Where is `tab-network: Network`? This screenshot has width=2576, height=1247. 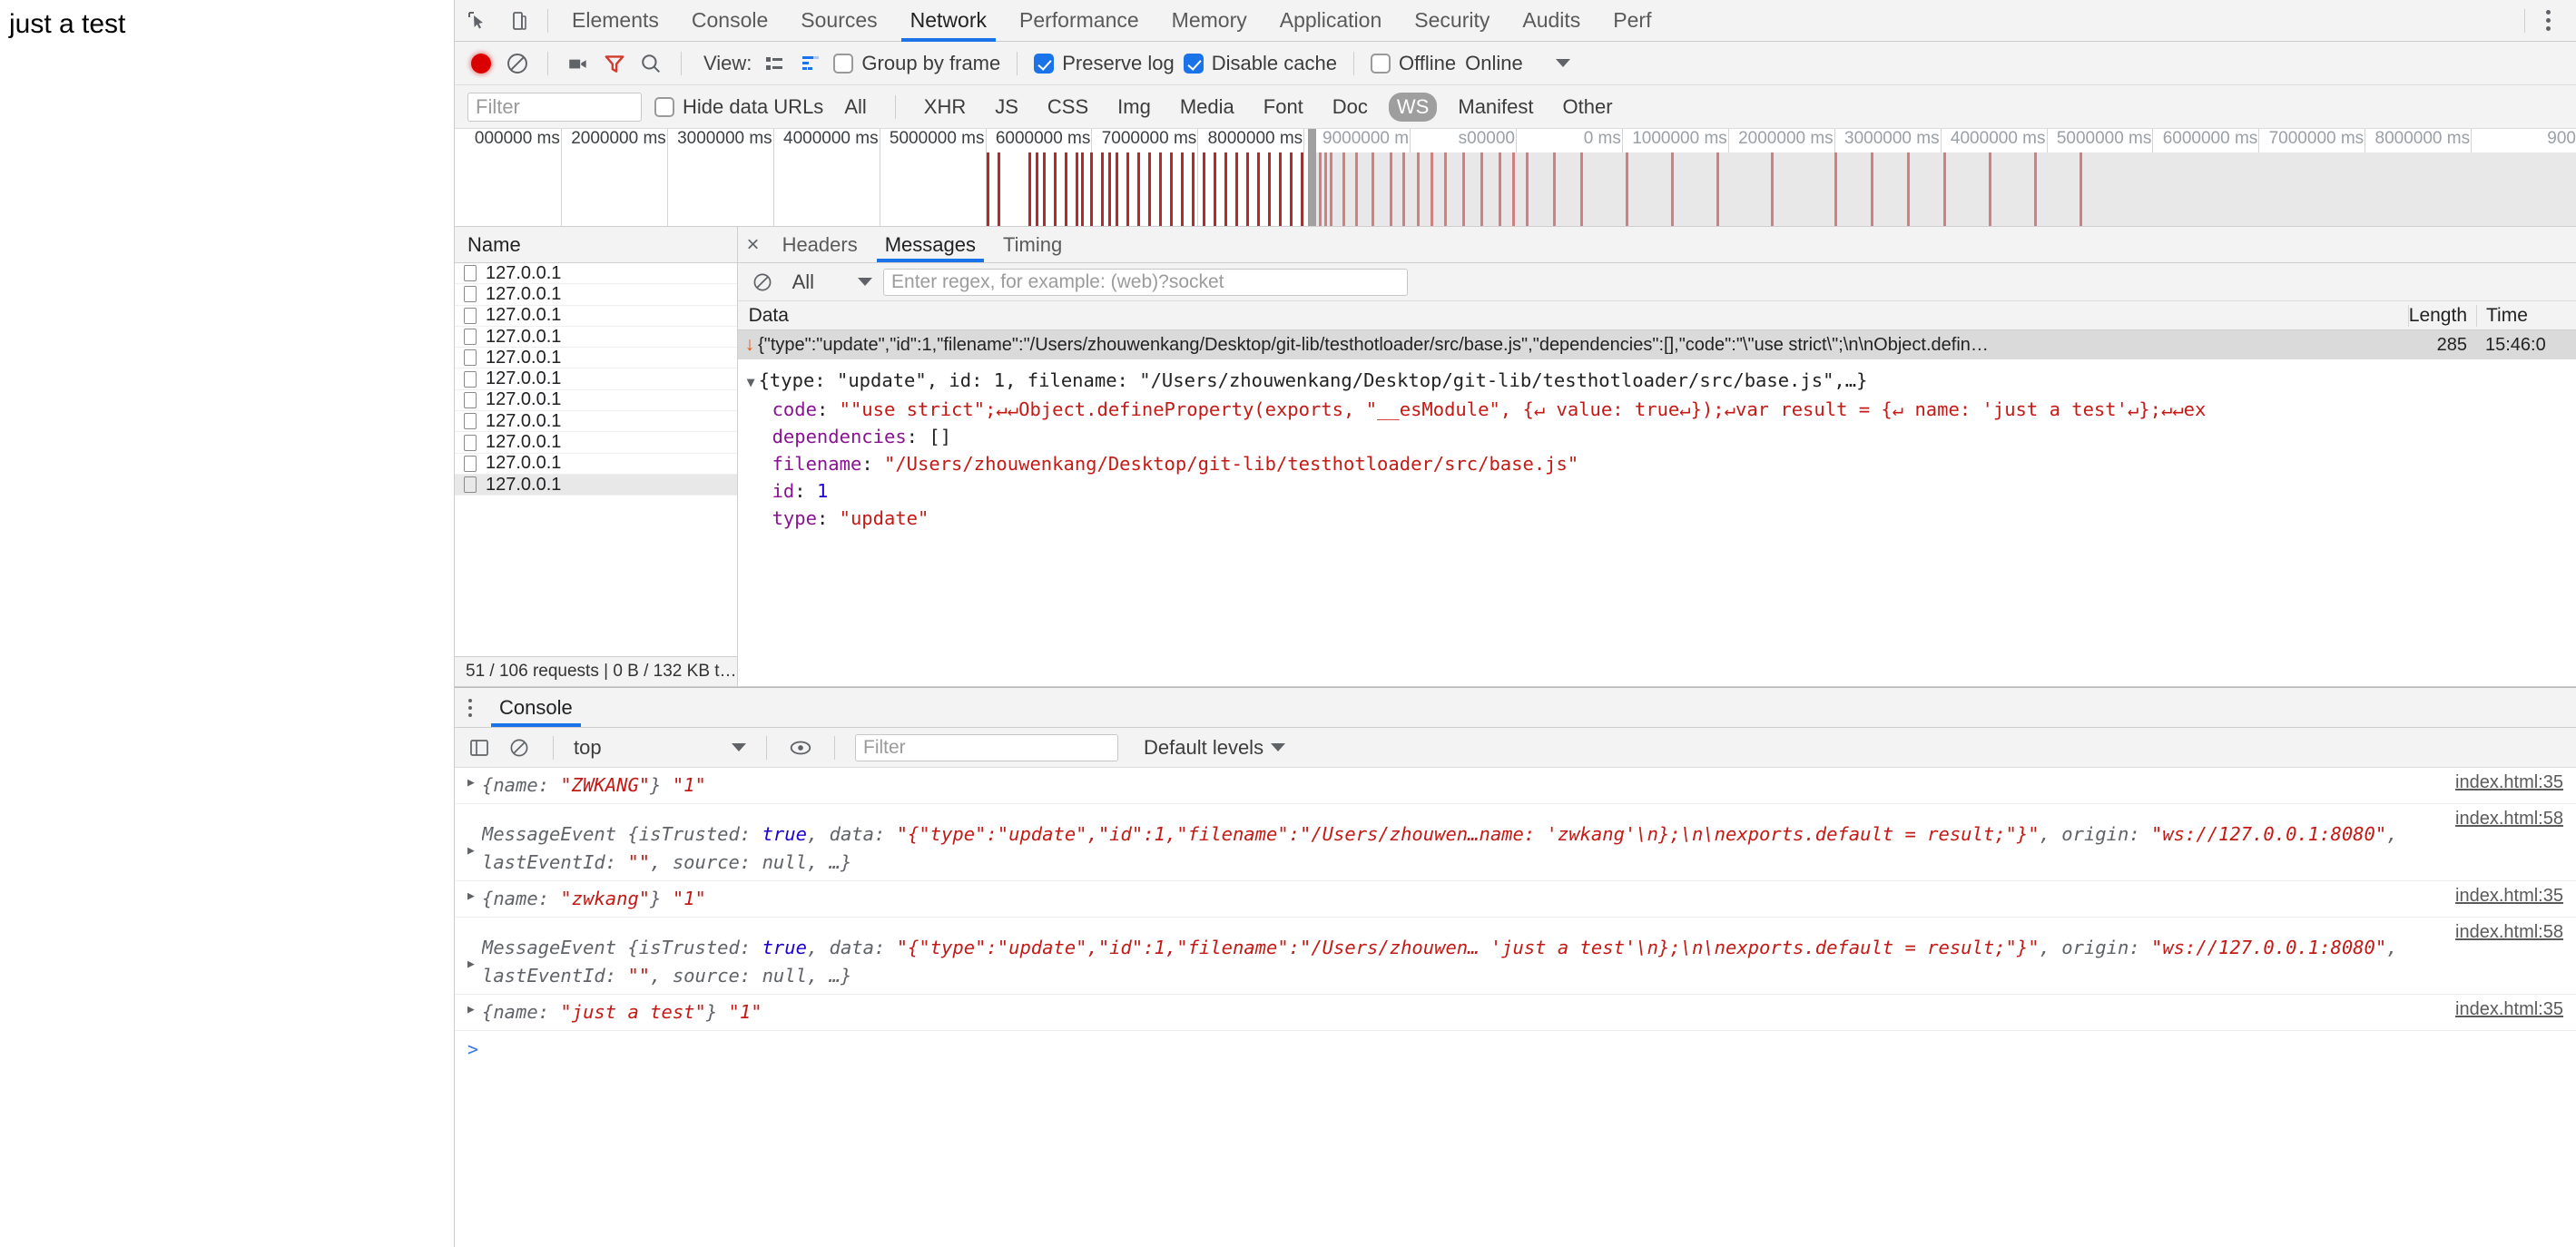
tab-network: Network is located at coordinates (948, 21).